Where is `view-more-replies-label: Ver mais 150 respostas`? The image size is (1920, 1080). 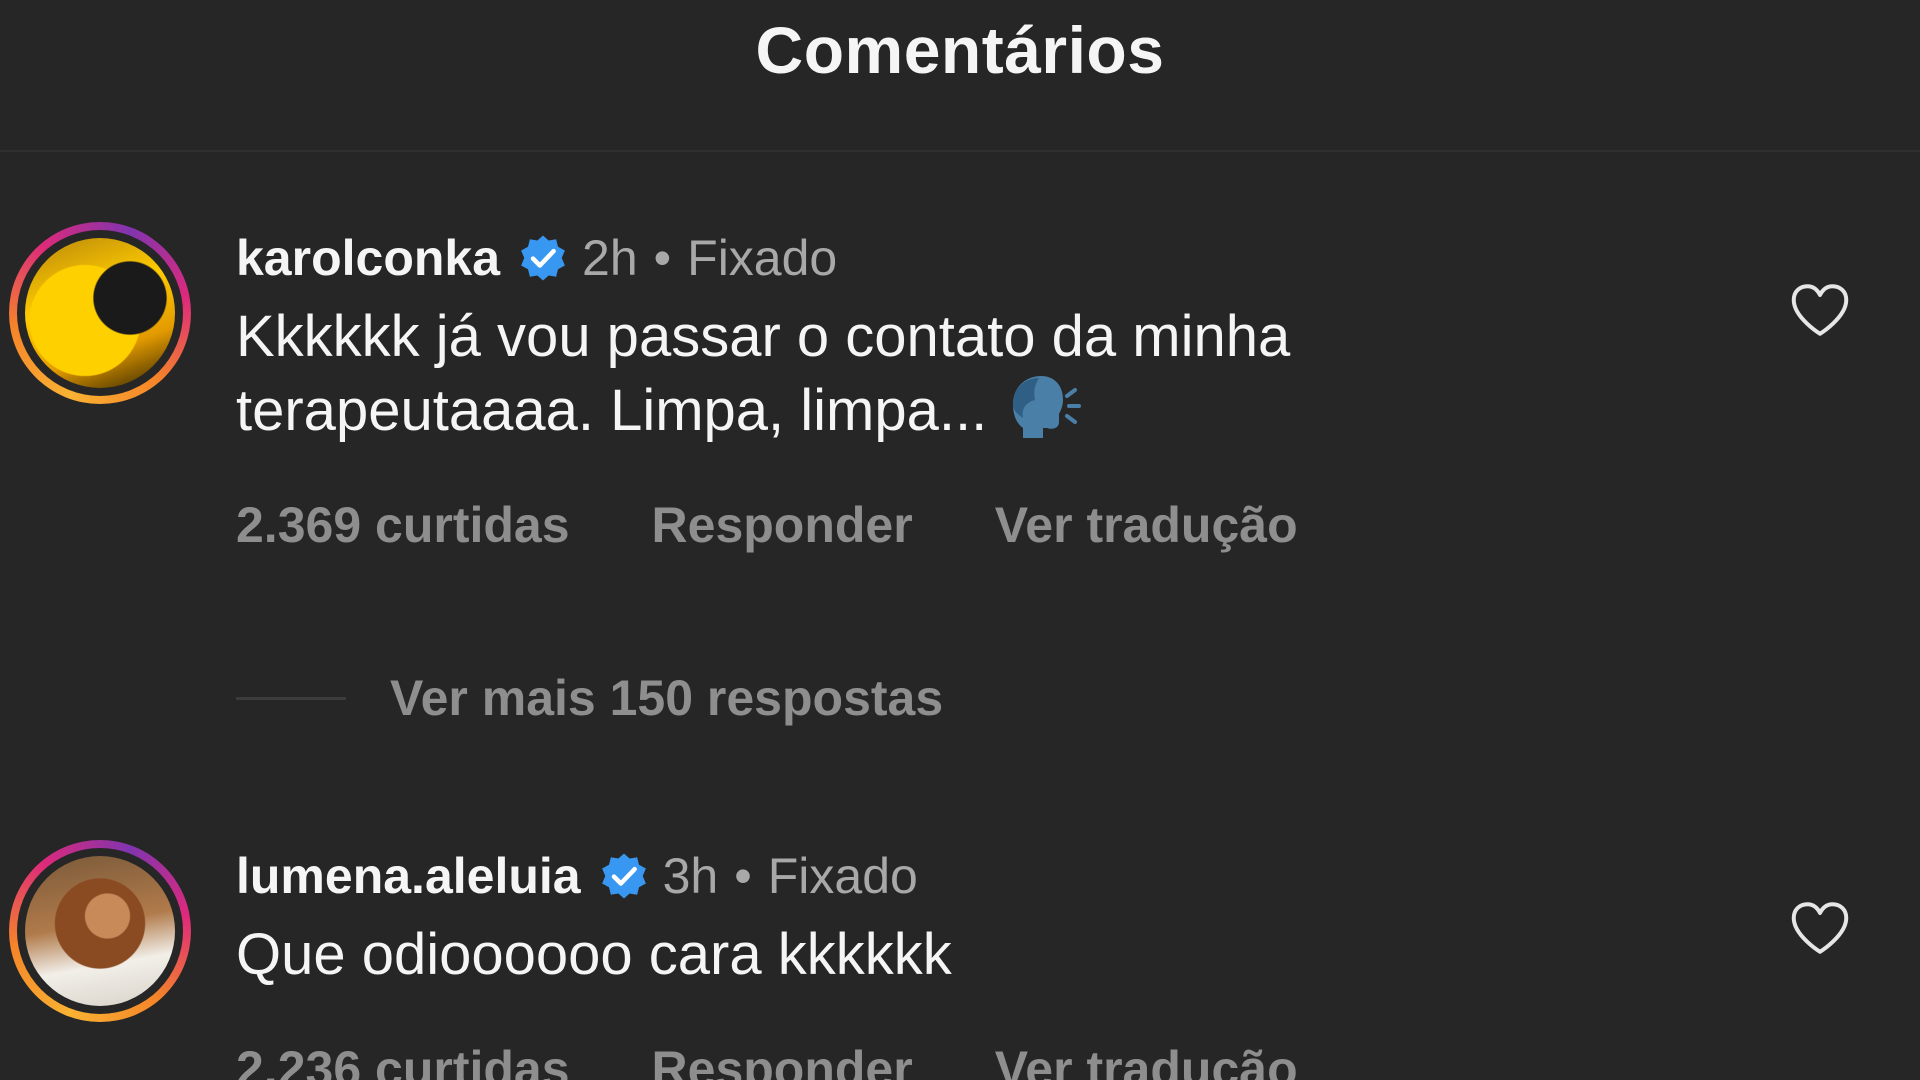
view-more-replies-label: Ver mais 150 respostas is located at coordinates (666, 698).